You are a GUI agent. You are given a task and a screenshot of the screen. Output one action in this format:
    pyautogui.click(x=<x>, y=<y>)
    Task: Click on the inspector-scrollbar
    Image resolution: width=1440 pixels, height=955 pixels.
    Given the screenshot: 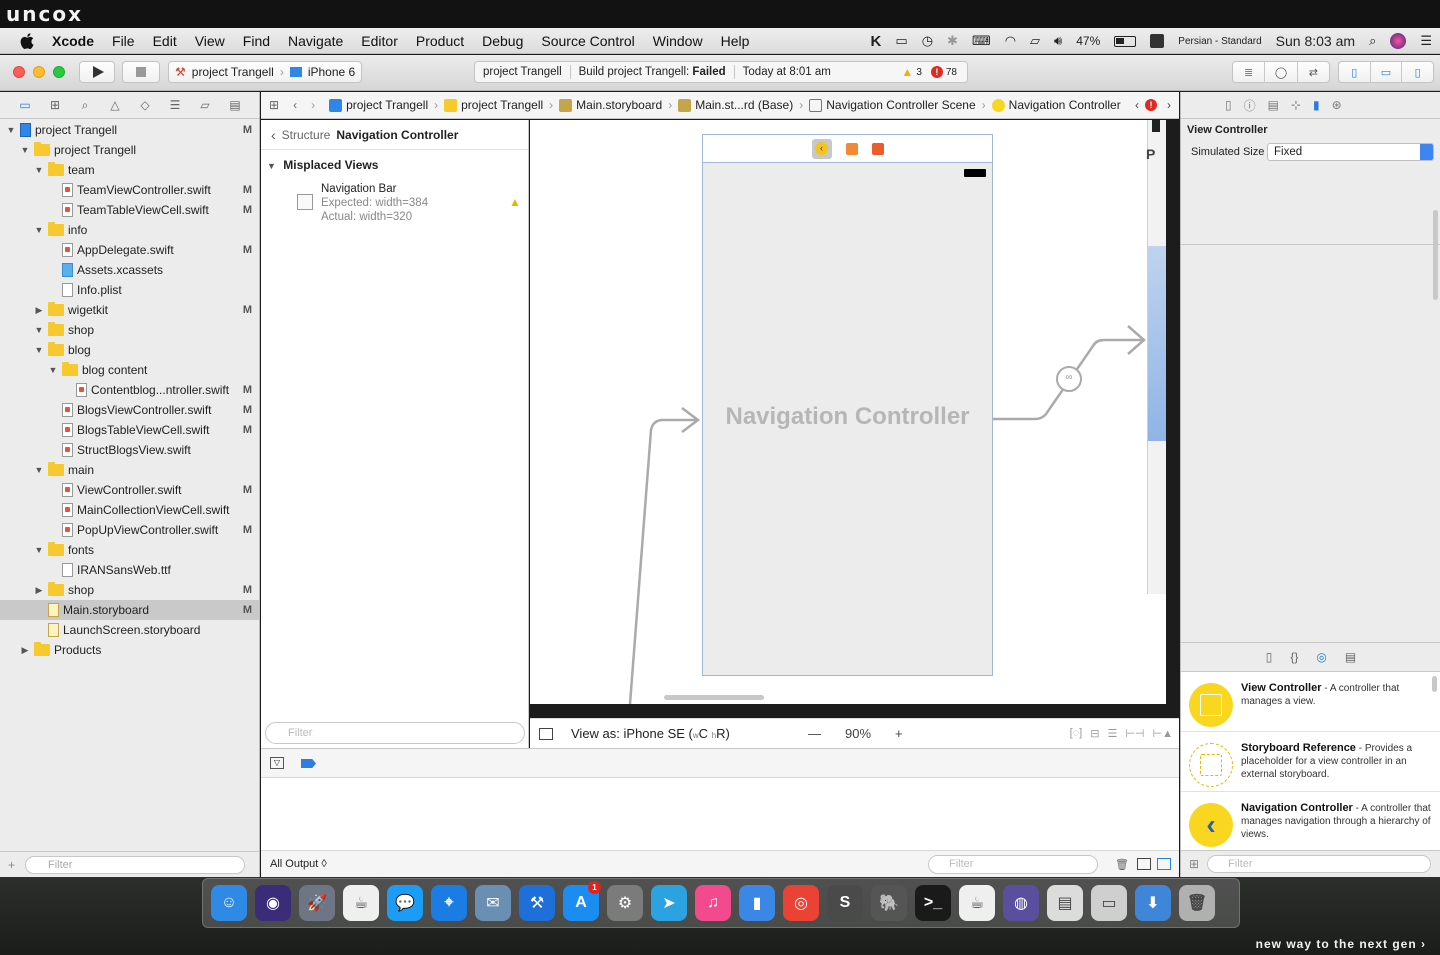 What is the action you would take?
    pyautogui.click(x=1435, y=255)
    